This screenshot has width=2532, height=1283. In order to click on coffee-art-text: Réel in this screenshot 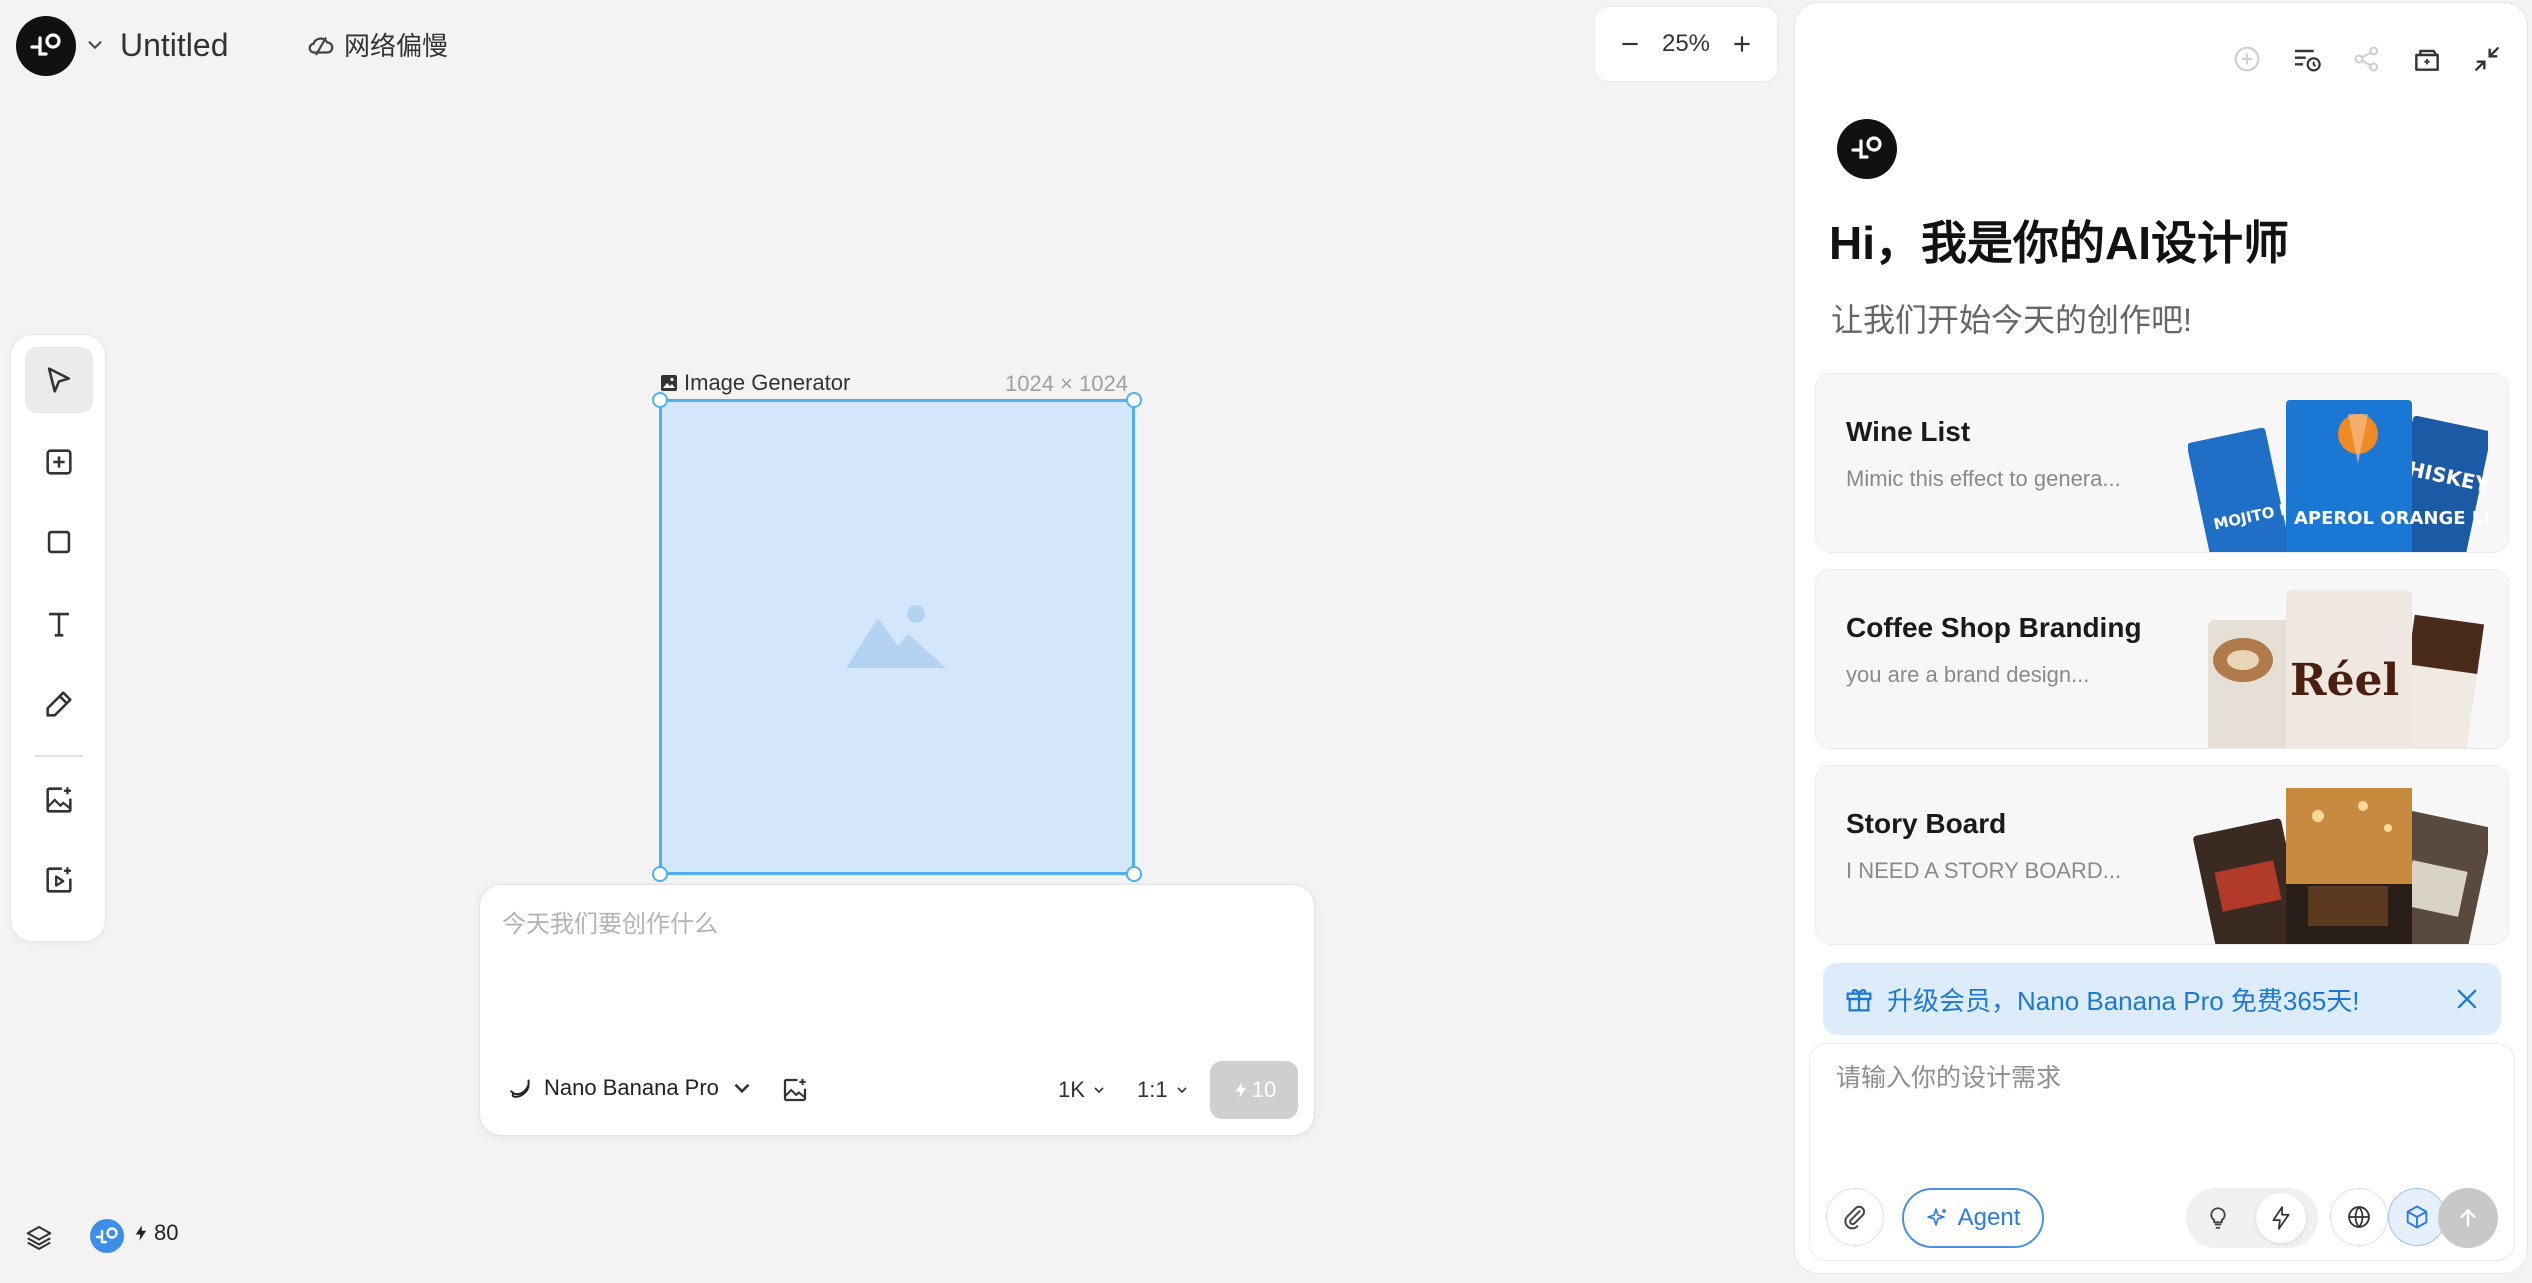, I will do `click(2344, 680)`.